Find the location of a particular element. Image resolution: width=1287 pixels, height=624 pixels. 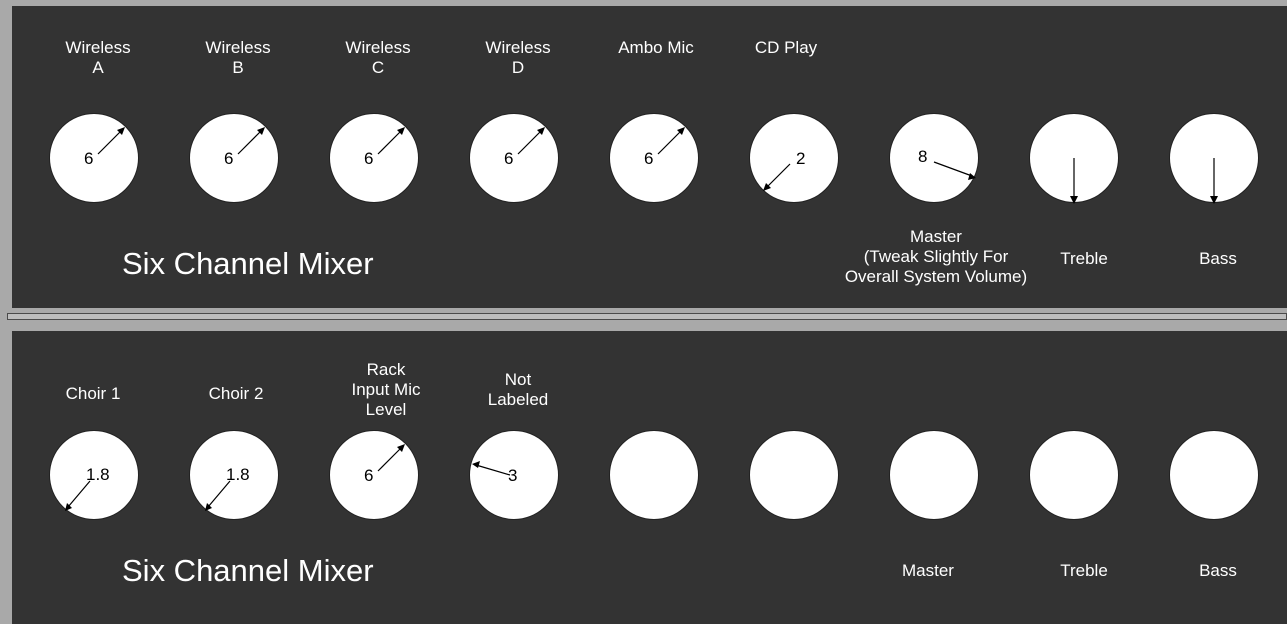

knob-not-labeled: 3 is located at coordinates (514, 475).